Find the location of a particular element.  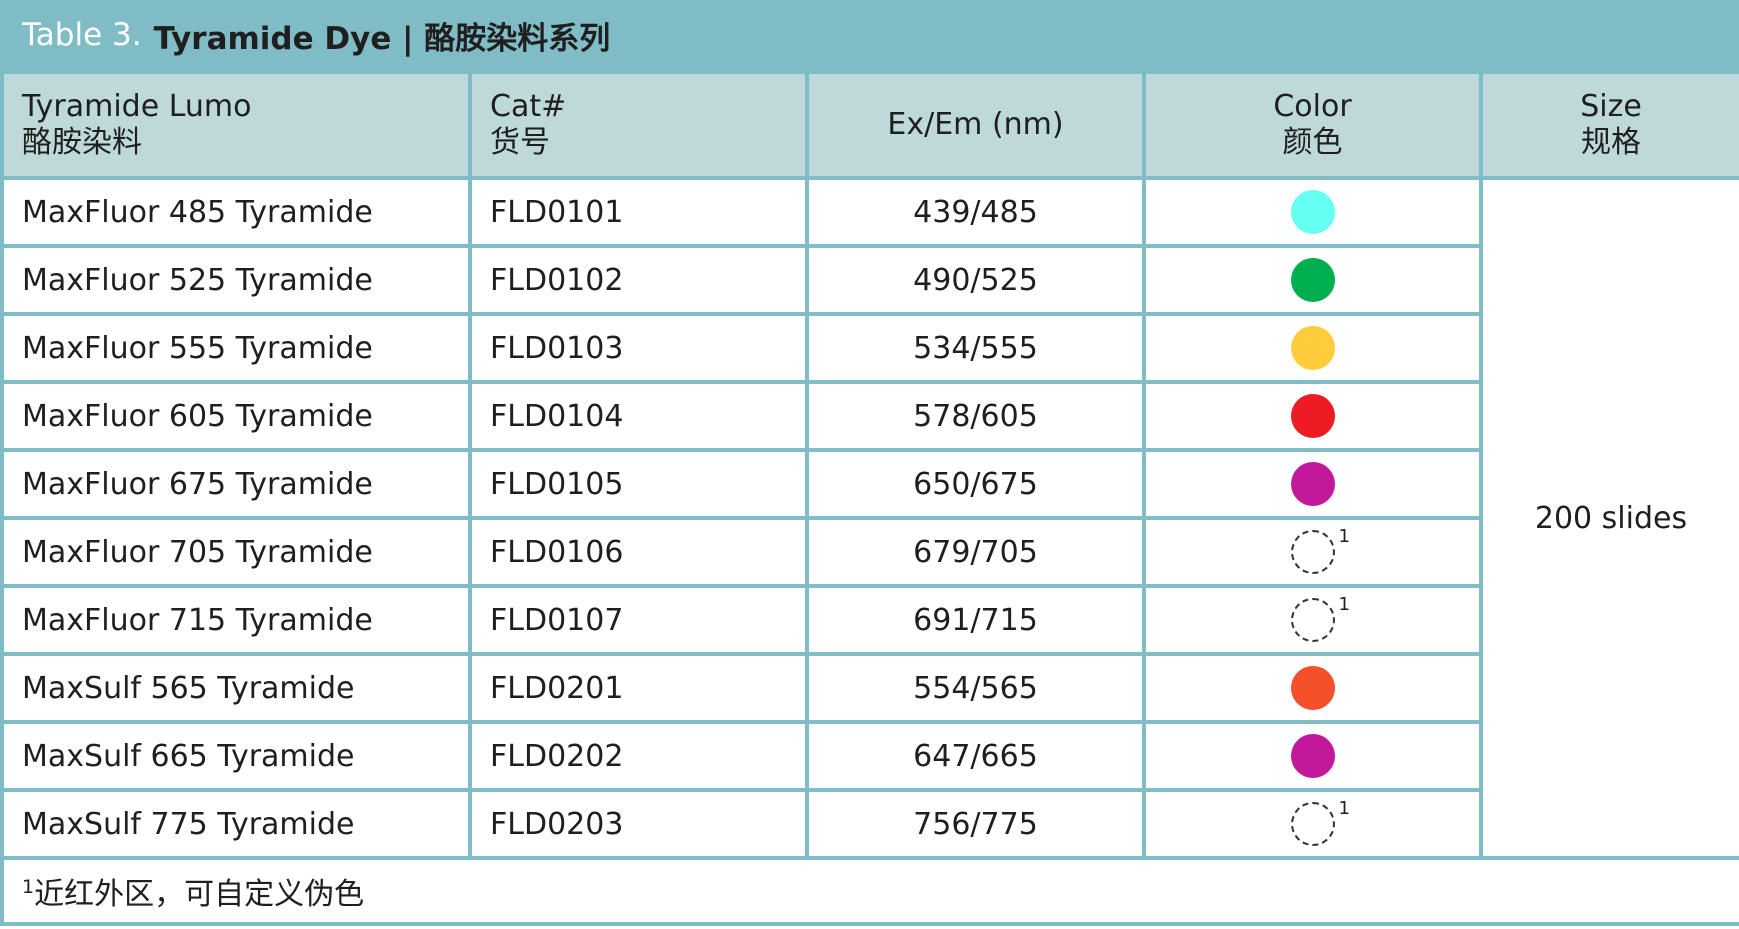

header-size: Size 规格 is located at coordinates (1609, 125).